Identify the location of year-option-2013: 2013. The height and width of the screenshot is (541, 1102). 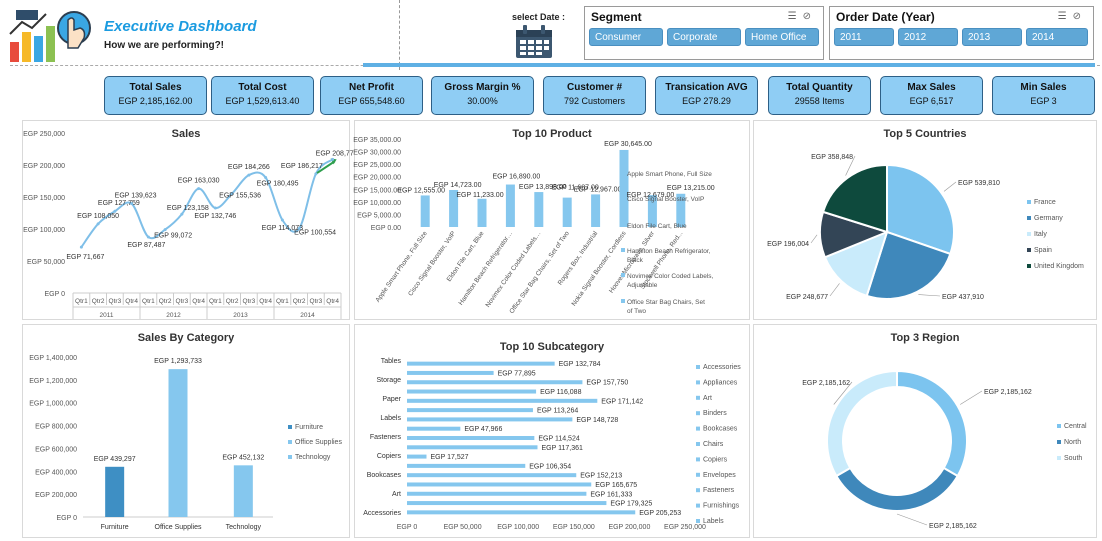
(992, 37).